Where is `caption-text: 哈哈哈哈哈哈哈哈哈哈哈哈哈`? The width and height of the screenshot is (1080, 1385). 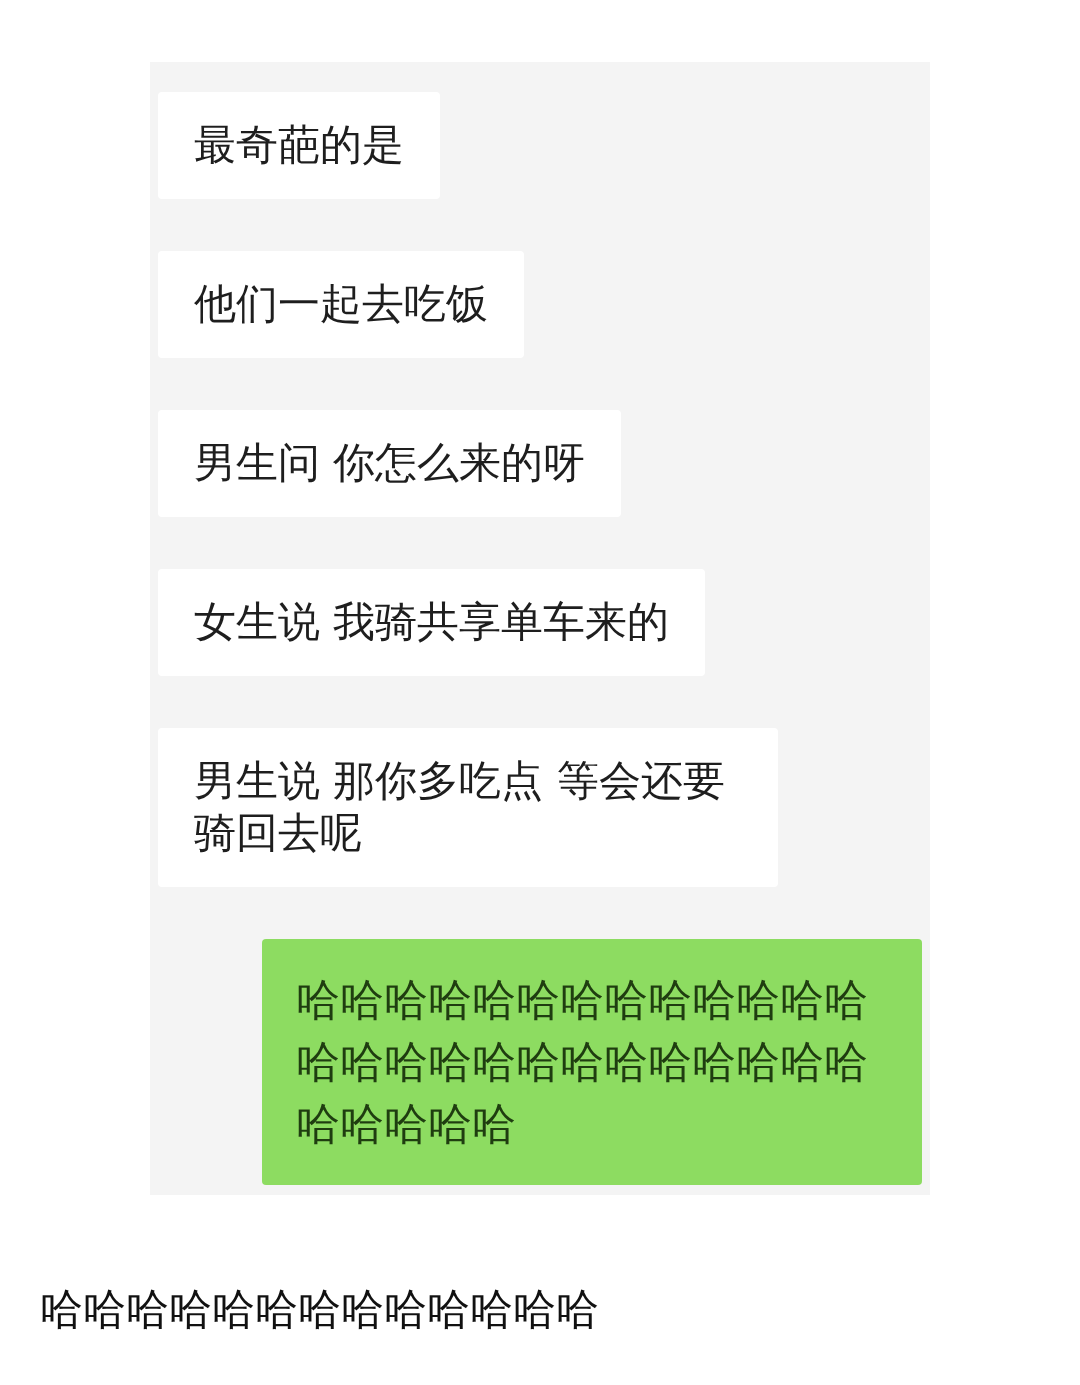
caption-text: 哈哈哈哈哈哈哈哈哈哈哈哈哈 is located at coordinates (319, 1309).